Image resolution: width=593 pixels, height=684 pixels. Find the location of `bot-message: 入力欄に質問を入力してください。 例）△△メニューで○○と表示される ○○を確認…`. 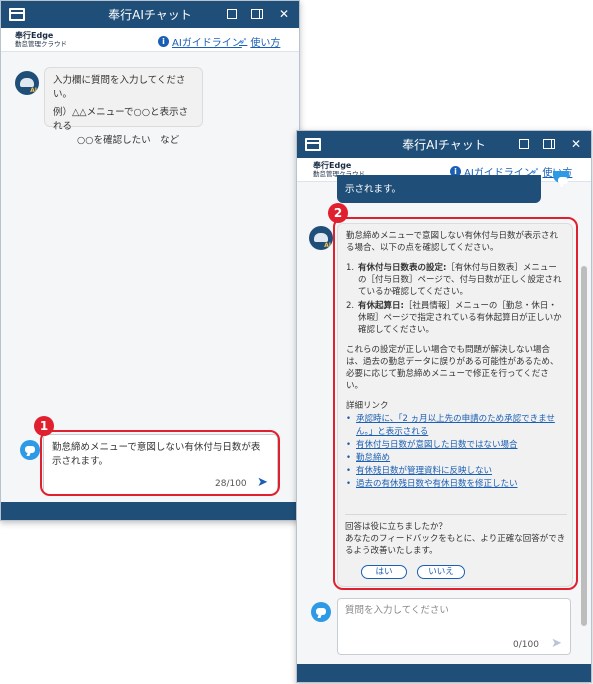

bot-message: 入力欄に質問を入力してください。 例）△△メニューで○○と表示される ○○を確認… is located at coordinates (123, 106).